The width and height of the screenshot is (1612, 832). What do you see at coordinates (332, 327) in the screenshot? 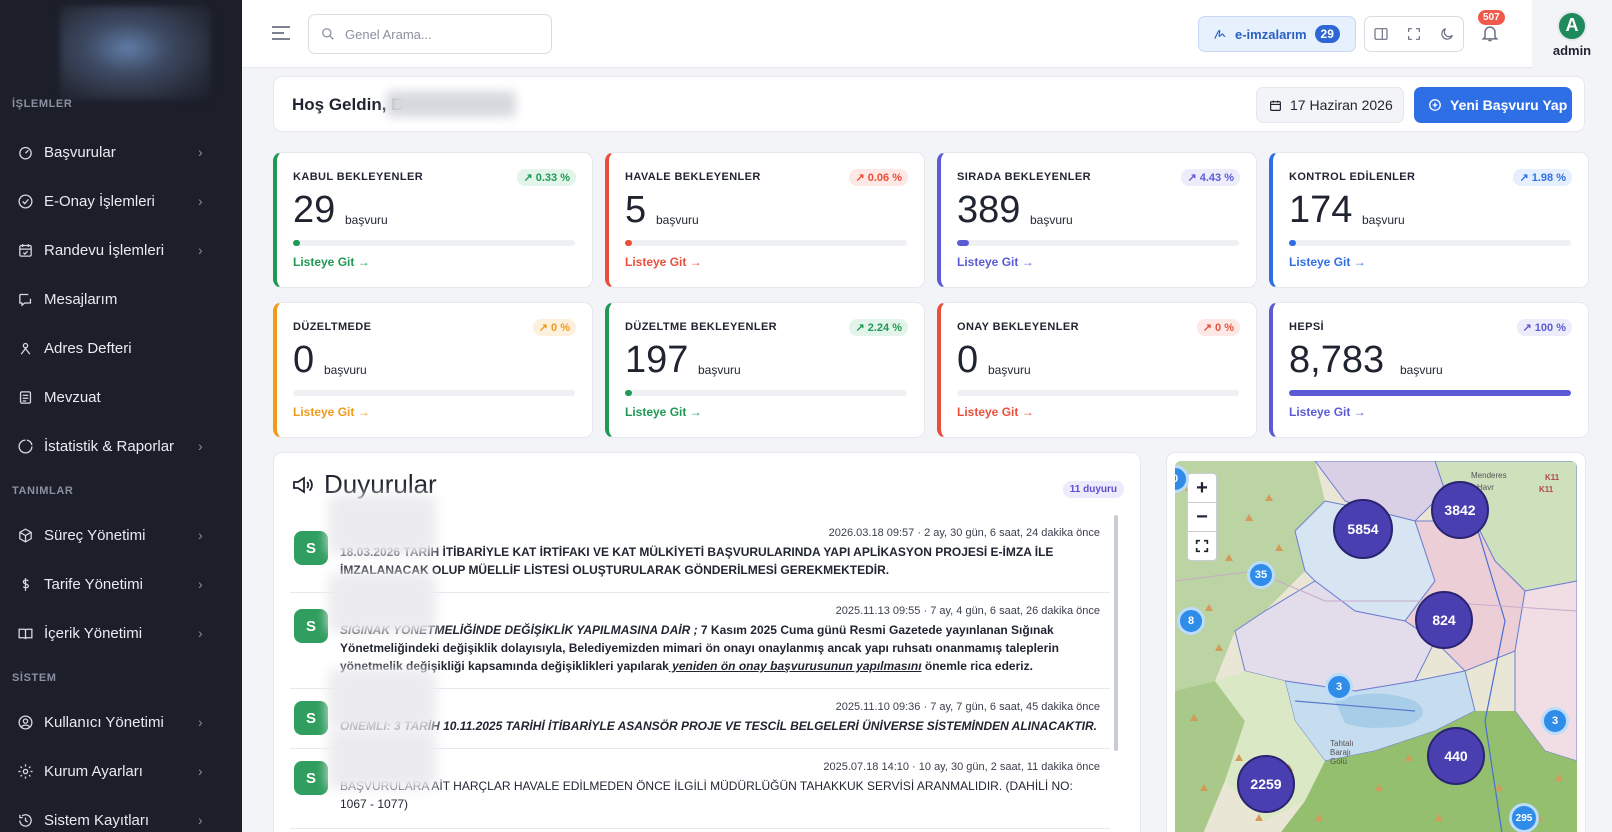
I see `stat-title: DÜZELTMEDE` at bounding box center [332, 327].